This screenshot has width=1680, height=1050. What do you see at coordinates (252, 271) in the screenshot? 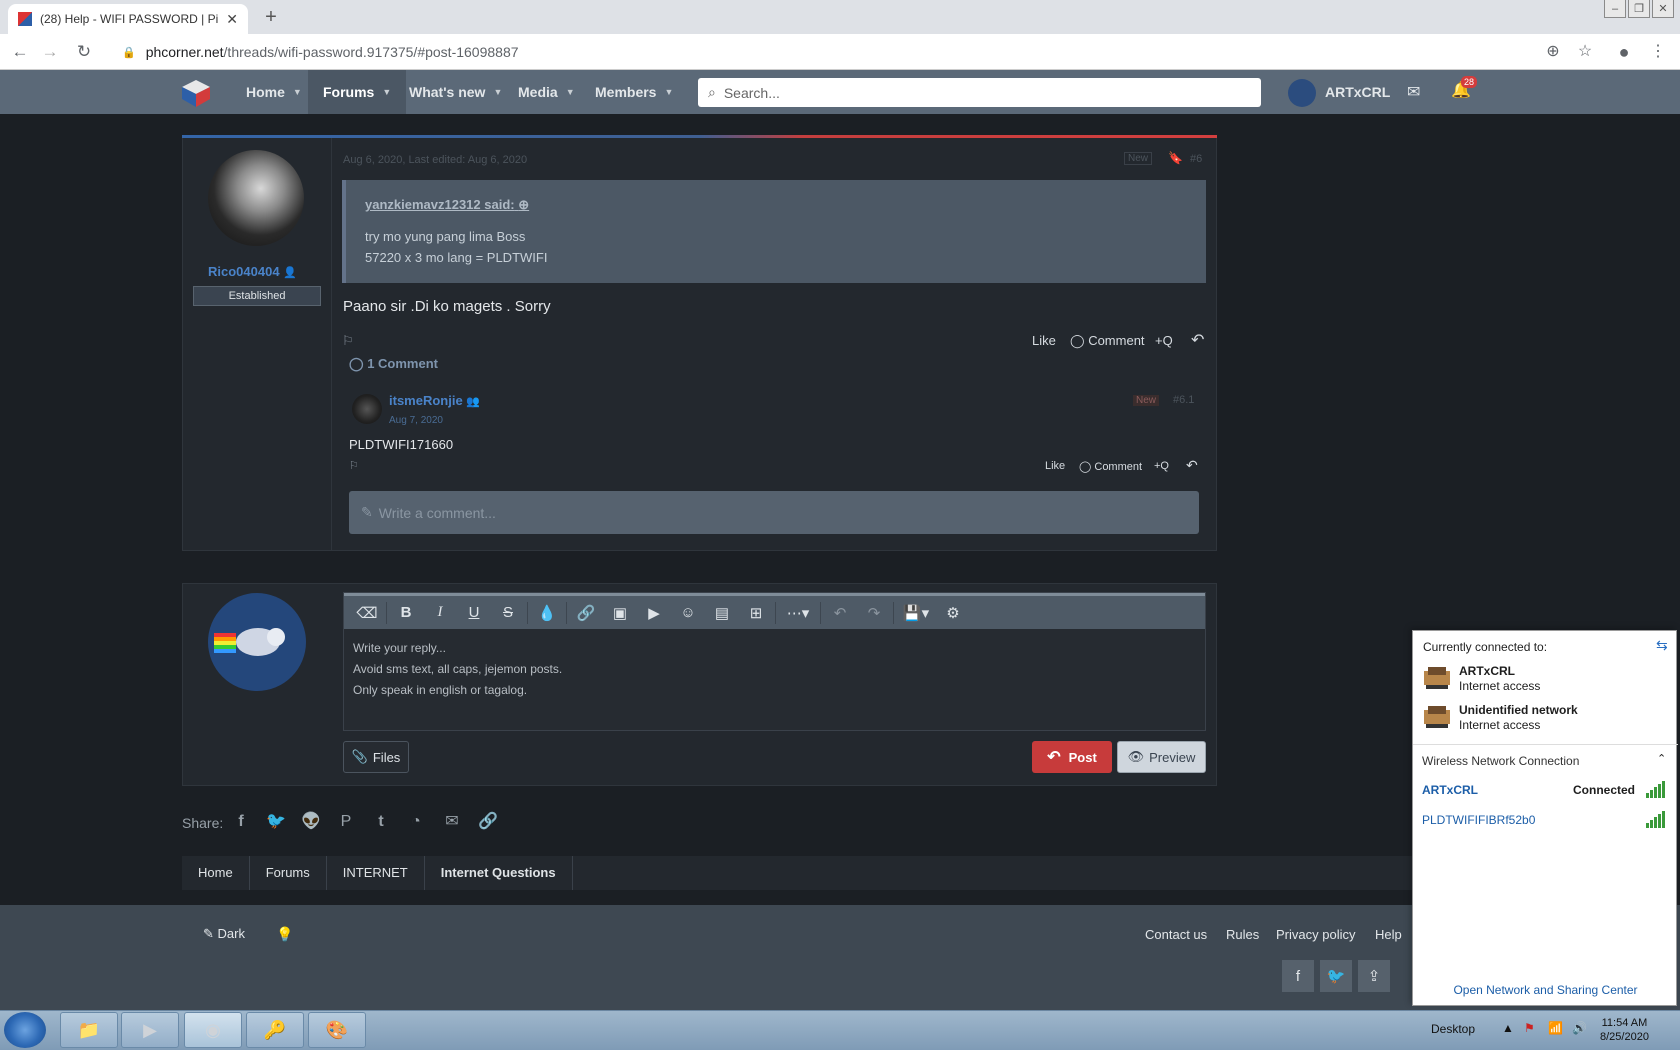
I see `poster-username: Rico040404 👤` at bounding box center [252, 271].